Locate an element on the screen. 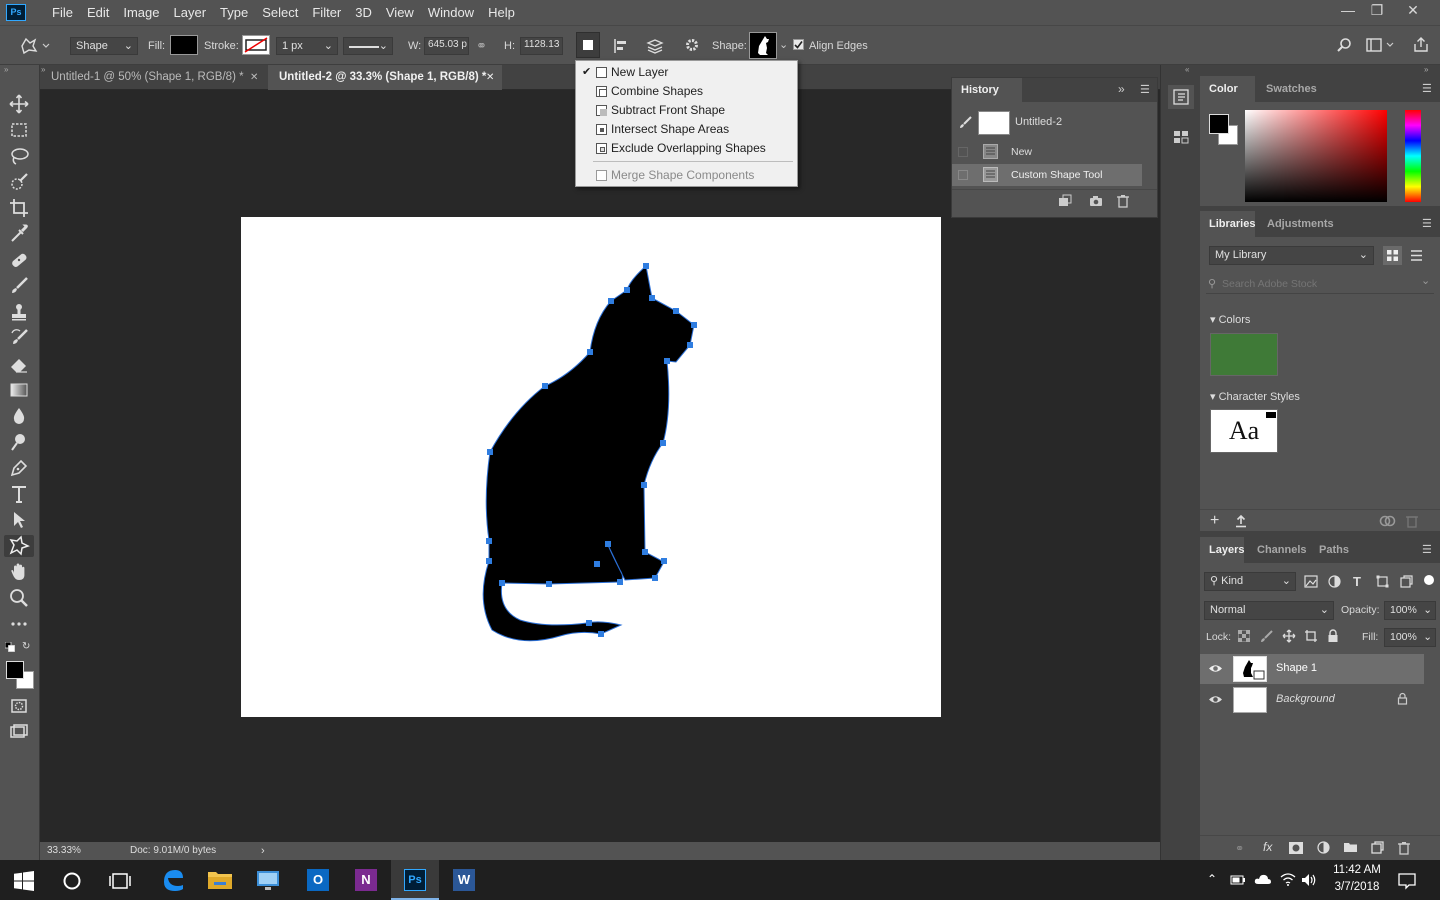 This screenshot has width=1440, height=900. windows-start-icon is located at coordinates (24, 881).